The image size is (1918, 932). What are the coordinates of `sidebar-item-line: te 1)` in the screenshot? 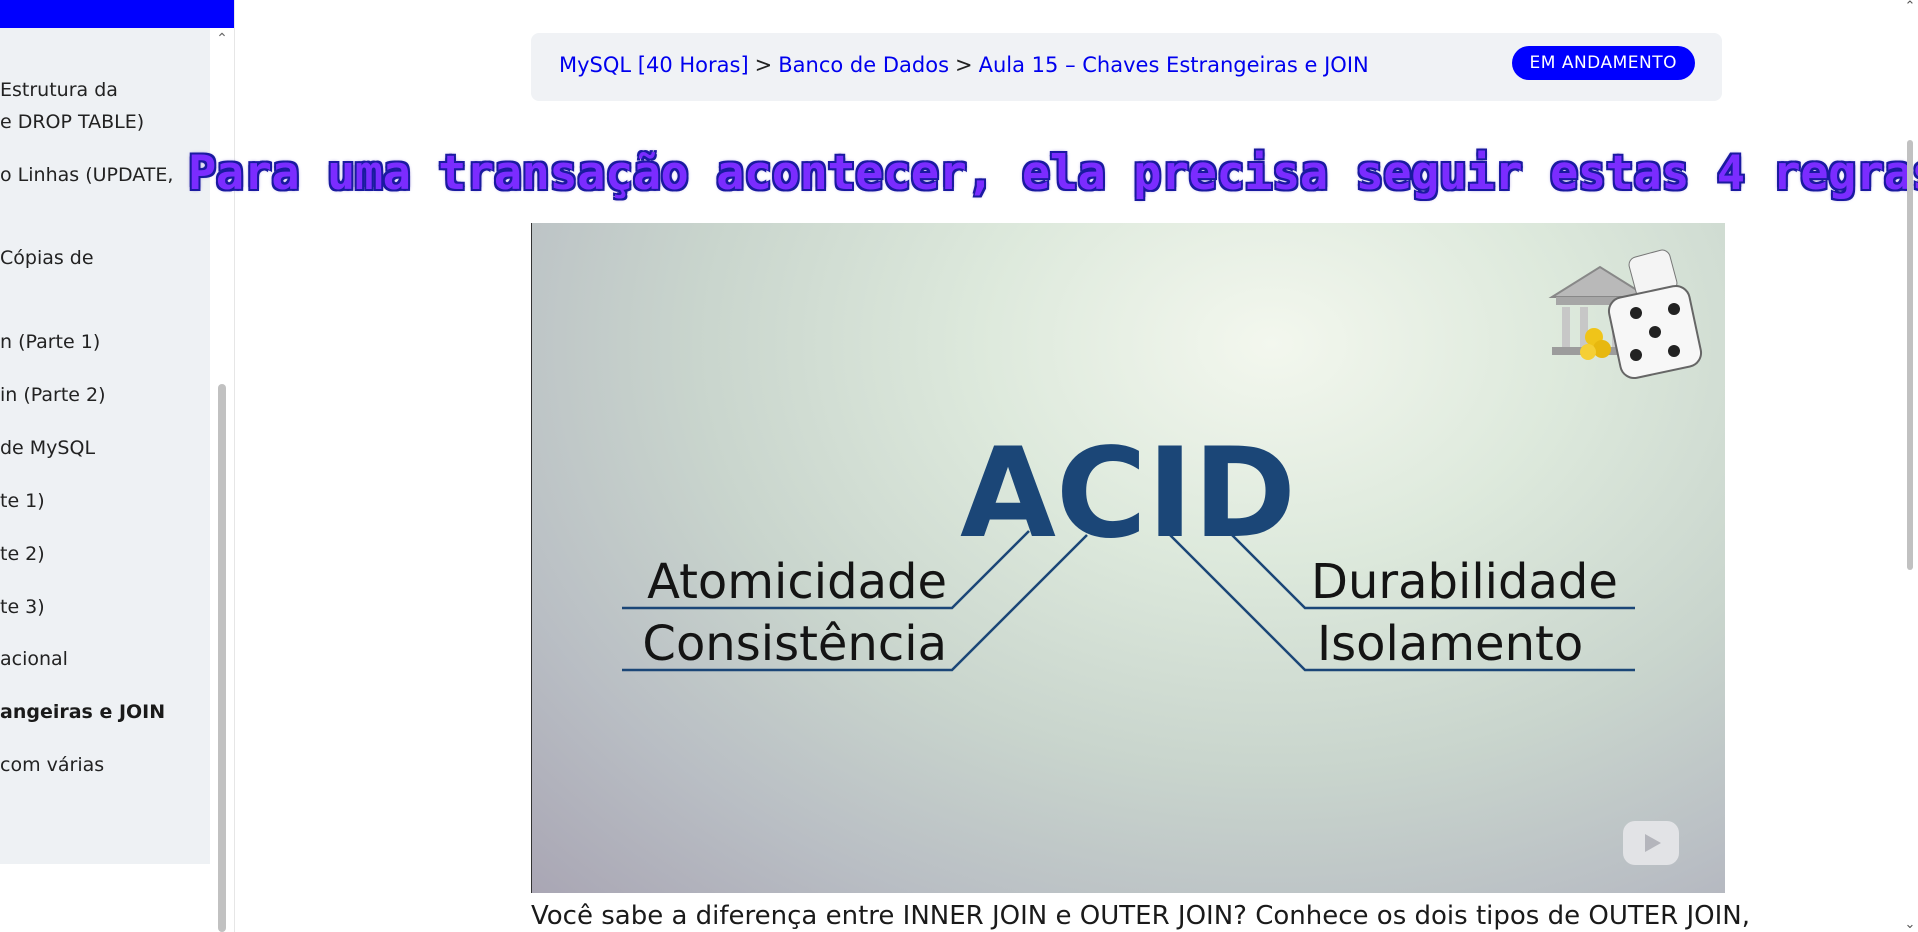 It's located at (105, 501).